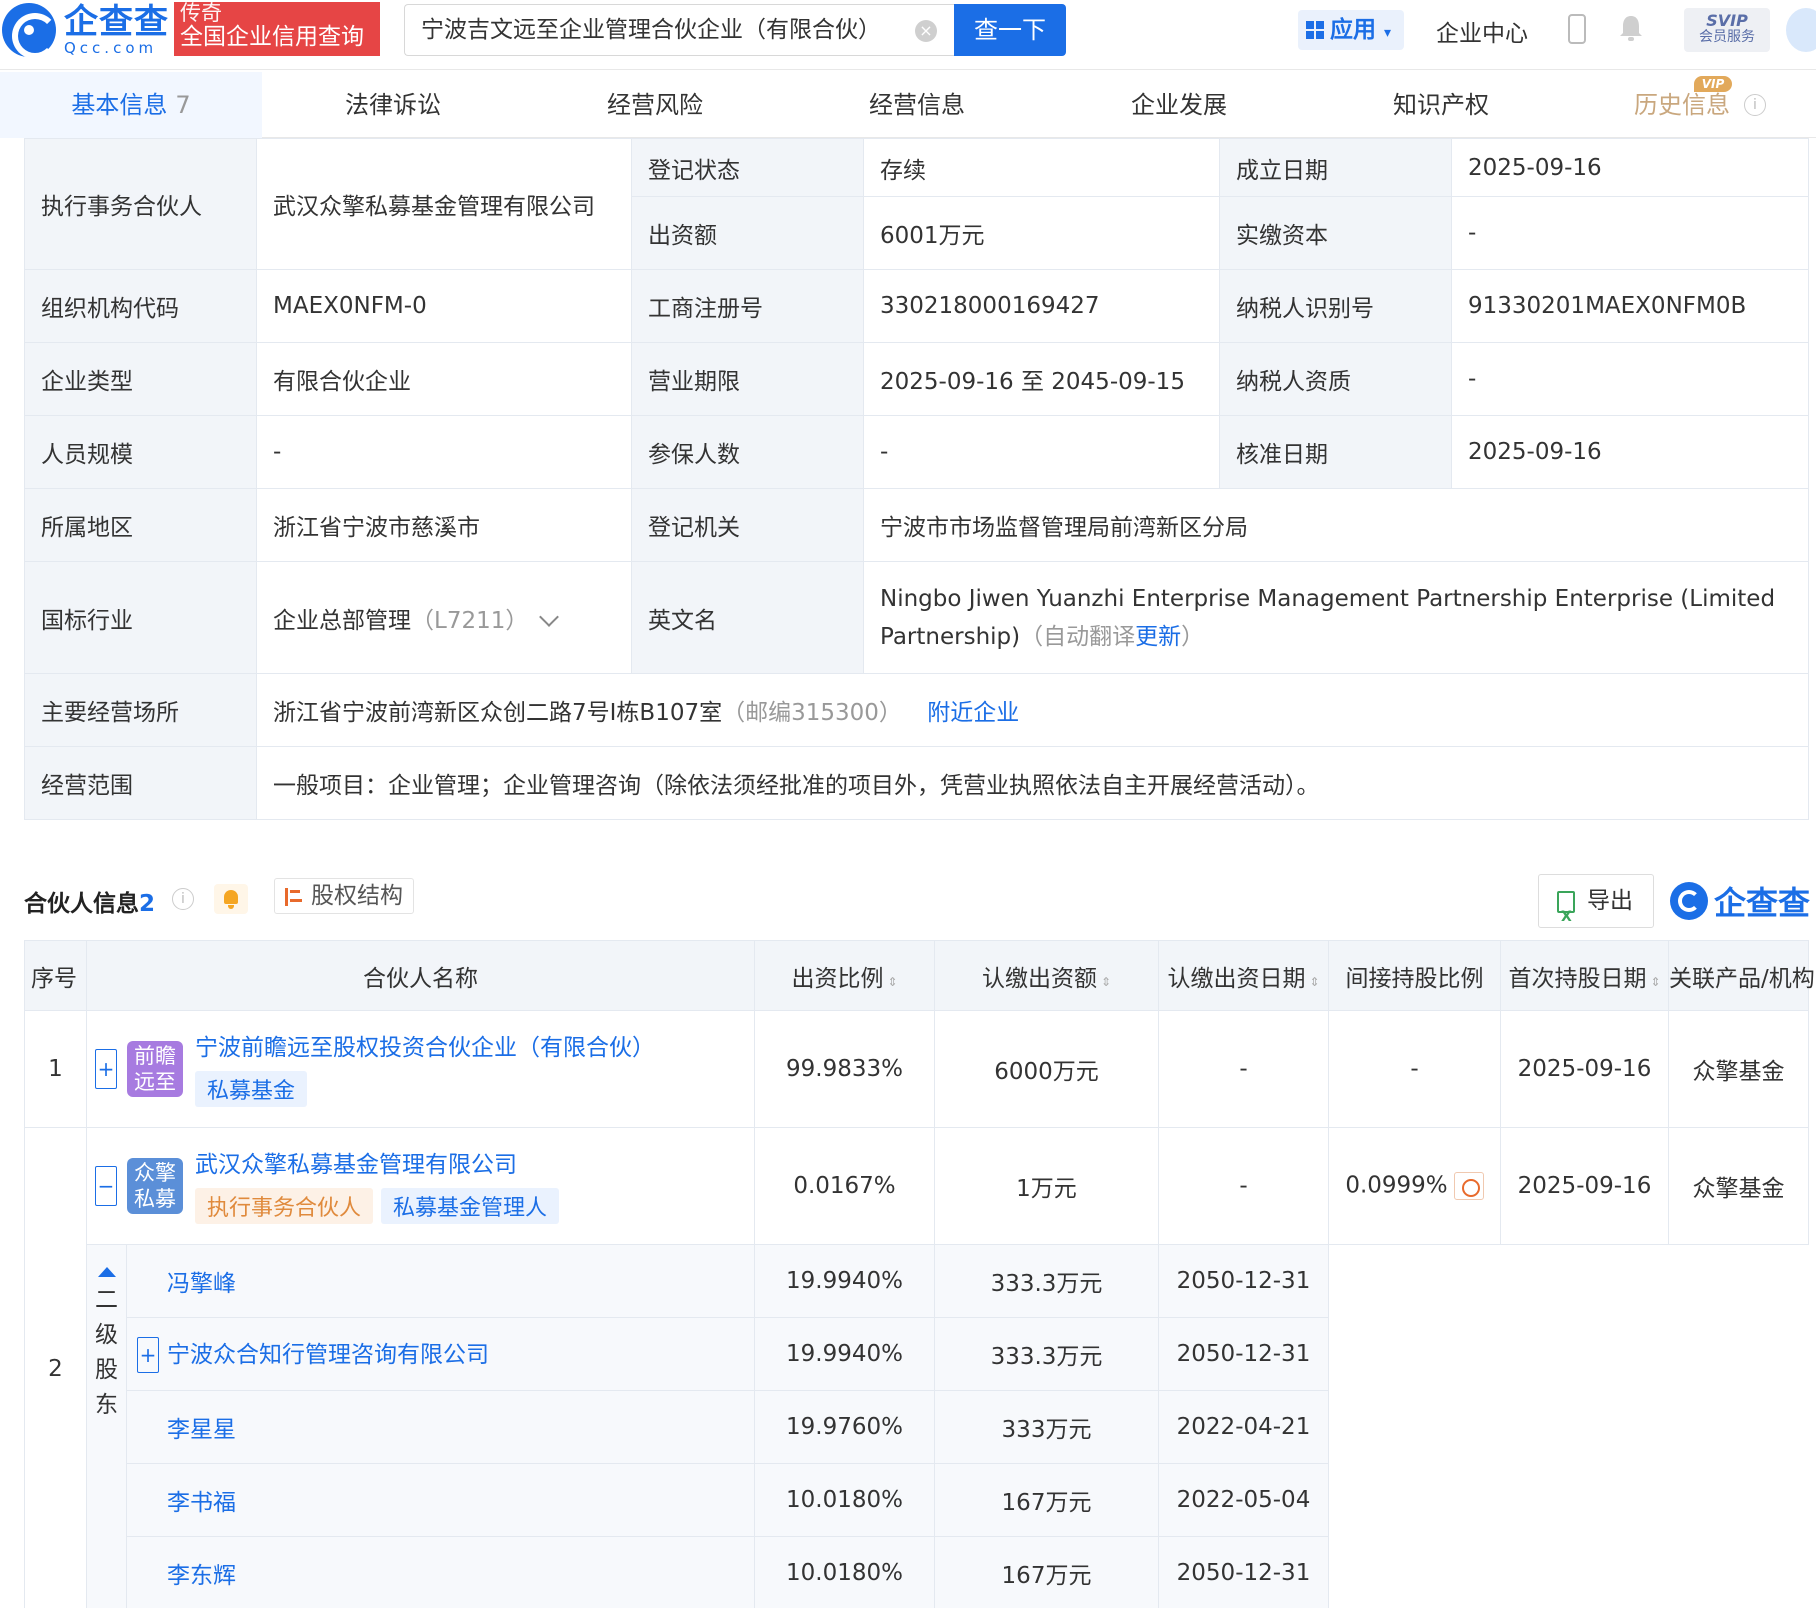  What do you see at coordinates (425, 1048) in the screenshot?
I see `partner-name-link: 宁波前瞻远至股权投资合伙企业（有限合伙）` at bounding box center [425, 1048].